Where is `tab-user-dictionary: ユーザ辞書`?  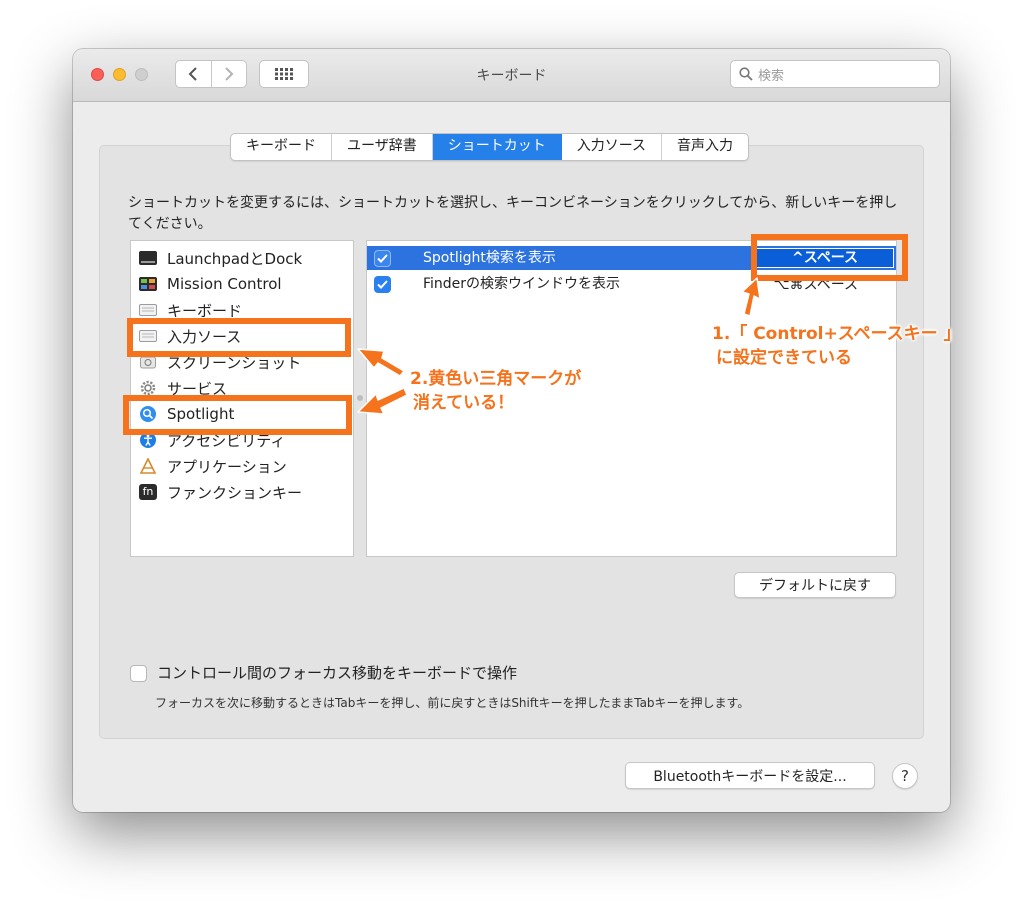
tab-user-dictionary: ユーザ辞書 is located at coordinates (382, 147).